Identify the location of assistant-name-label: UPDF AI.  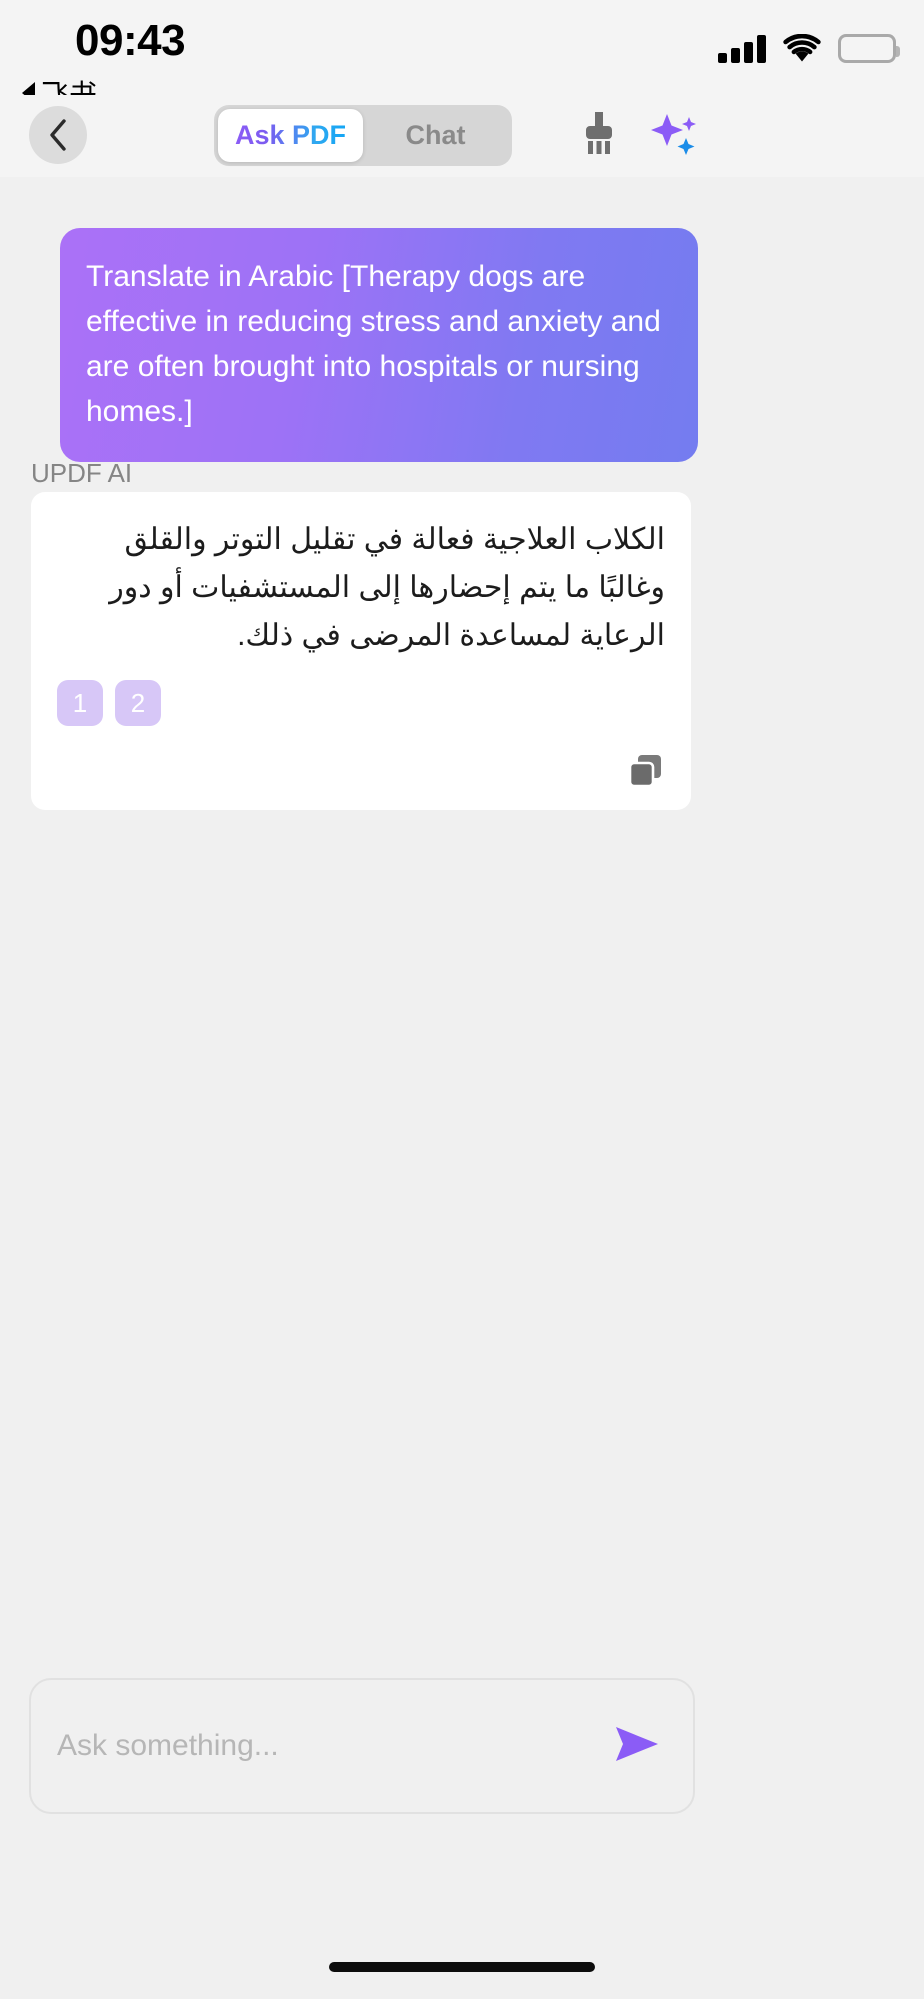
(82, 473).